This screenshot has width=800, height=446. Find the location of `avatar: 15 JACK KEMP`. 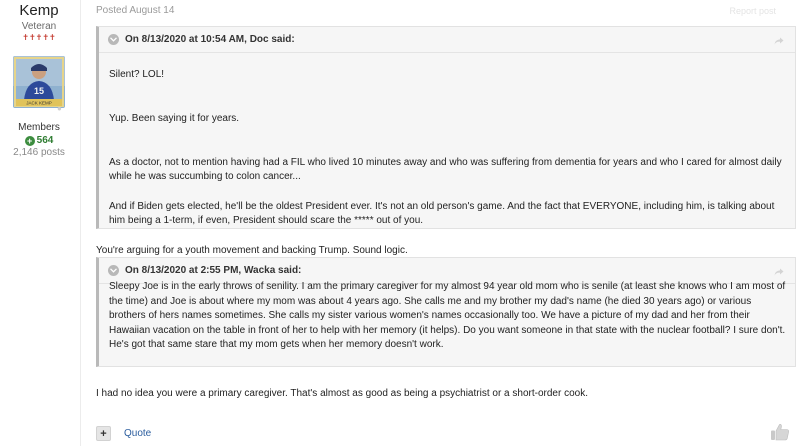

avatar: 15 JACK KEMP is located at coordinates (39, 82).